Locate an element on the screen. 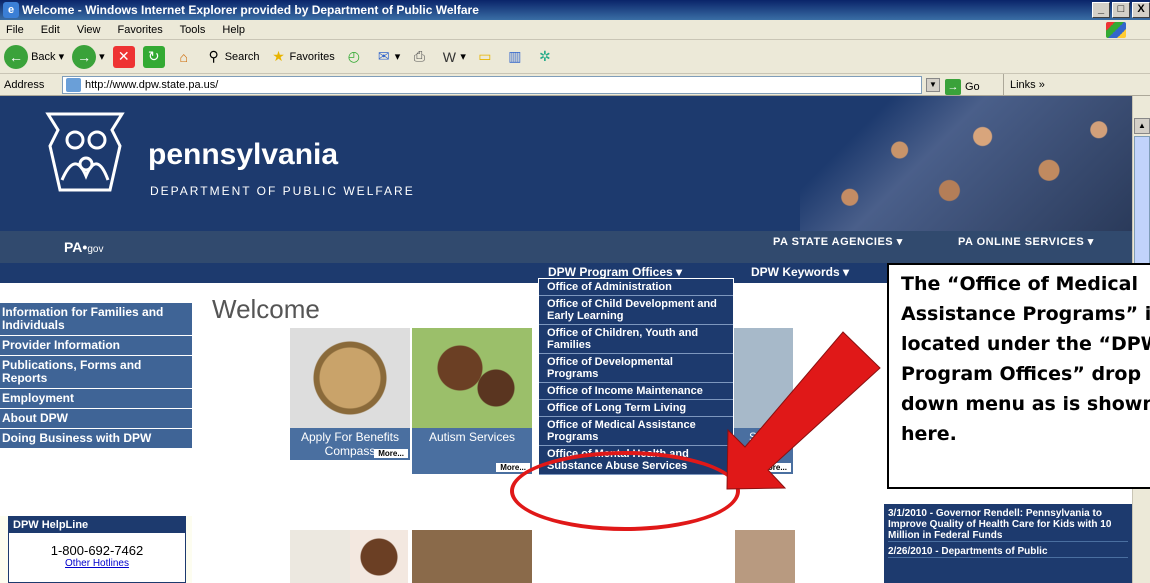 Image resolution: width=1150 pixels, height=583 pixels. search-button: ⚲ Search is located at coordinates (231, 57).